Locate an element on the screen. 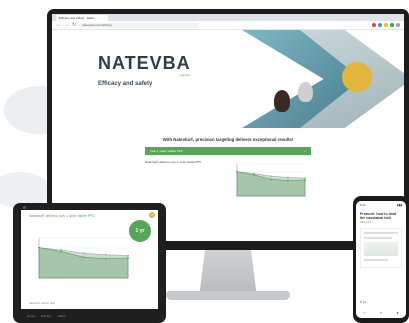  phone-post-card is located at coordinates (381, 248).